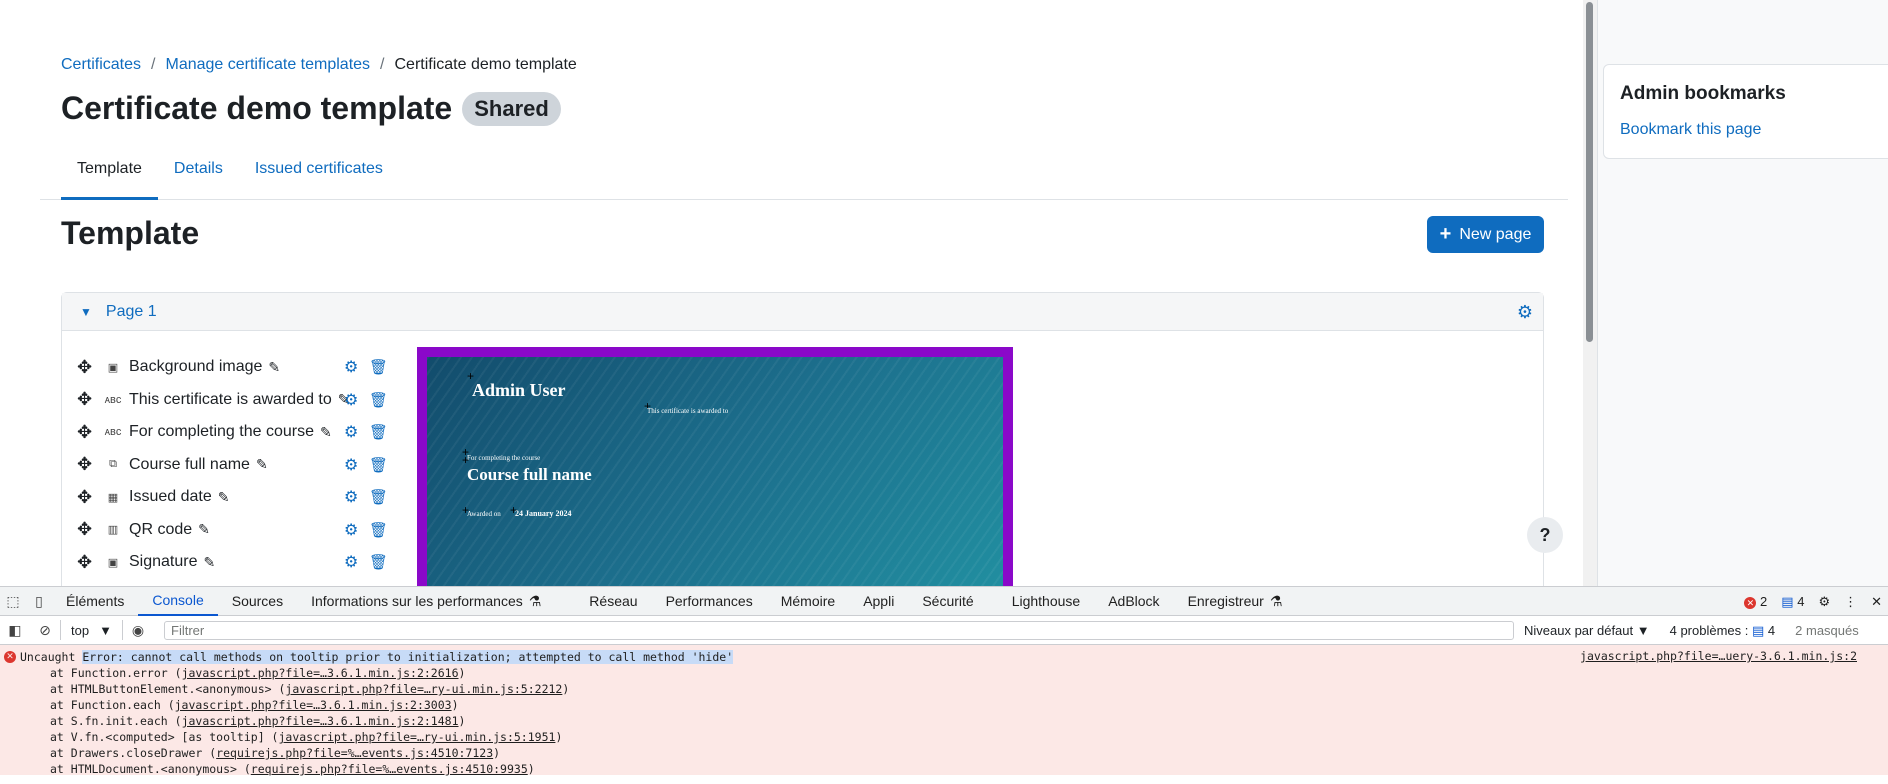 The height and width of the screenshot is (784, 1888). I want to click on stack-frame-link: requirejs.php?file=%…events.js:4510:9935, so click(389, 769).